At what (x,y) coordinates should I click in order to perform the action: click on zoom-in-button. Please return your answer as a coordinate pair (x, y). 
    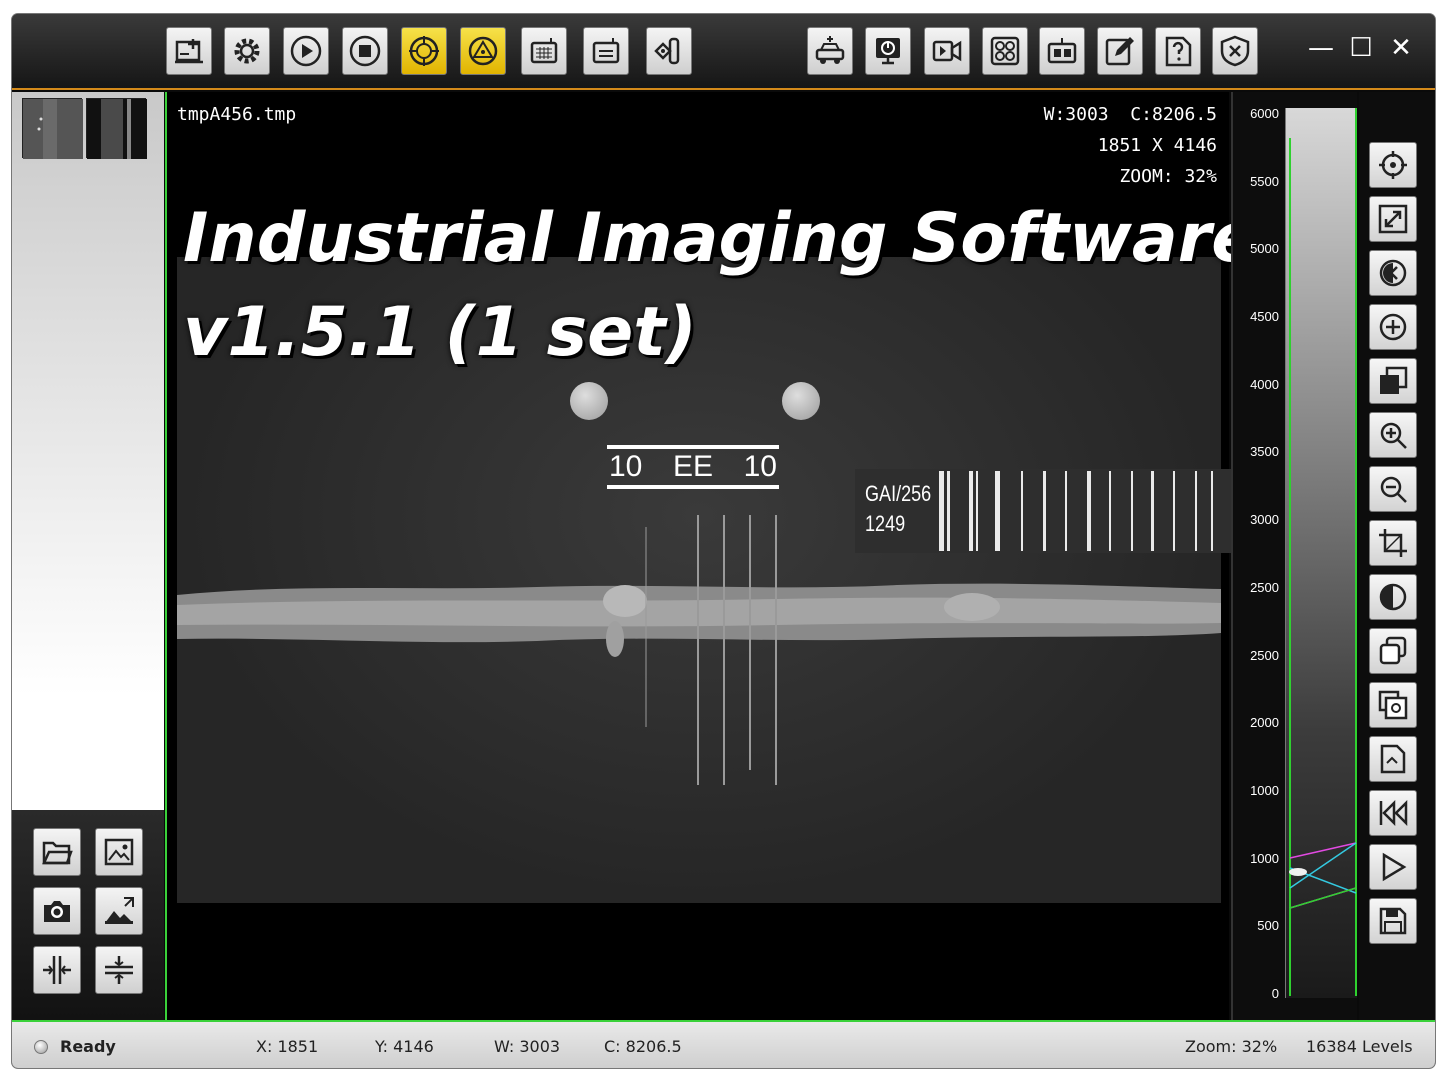
    Looking at the image, I should click on (1393, 435).